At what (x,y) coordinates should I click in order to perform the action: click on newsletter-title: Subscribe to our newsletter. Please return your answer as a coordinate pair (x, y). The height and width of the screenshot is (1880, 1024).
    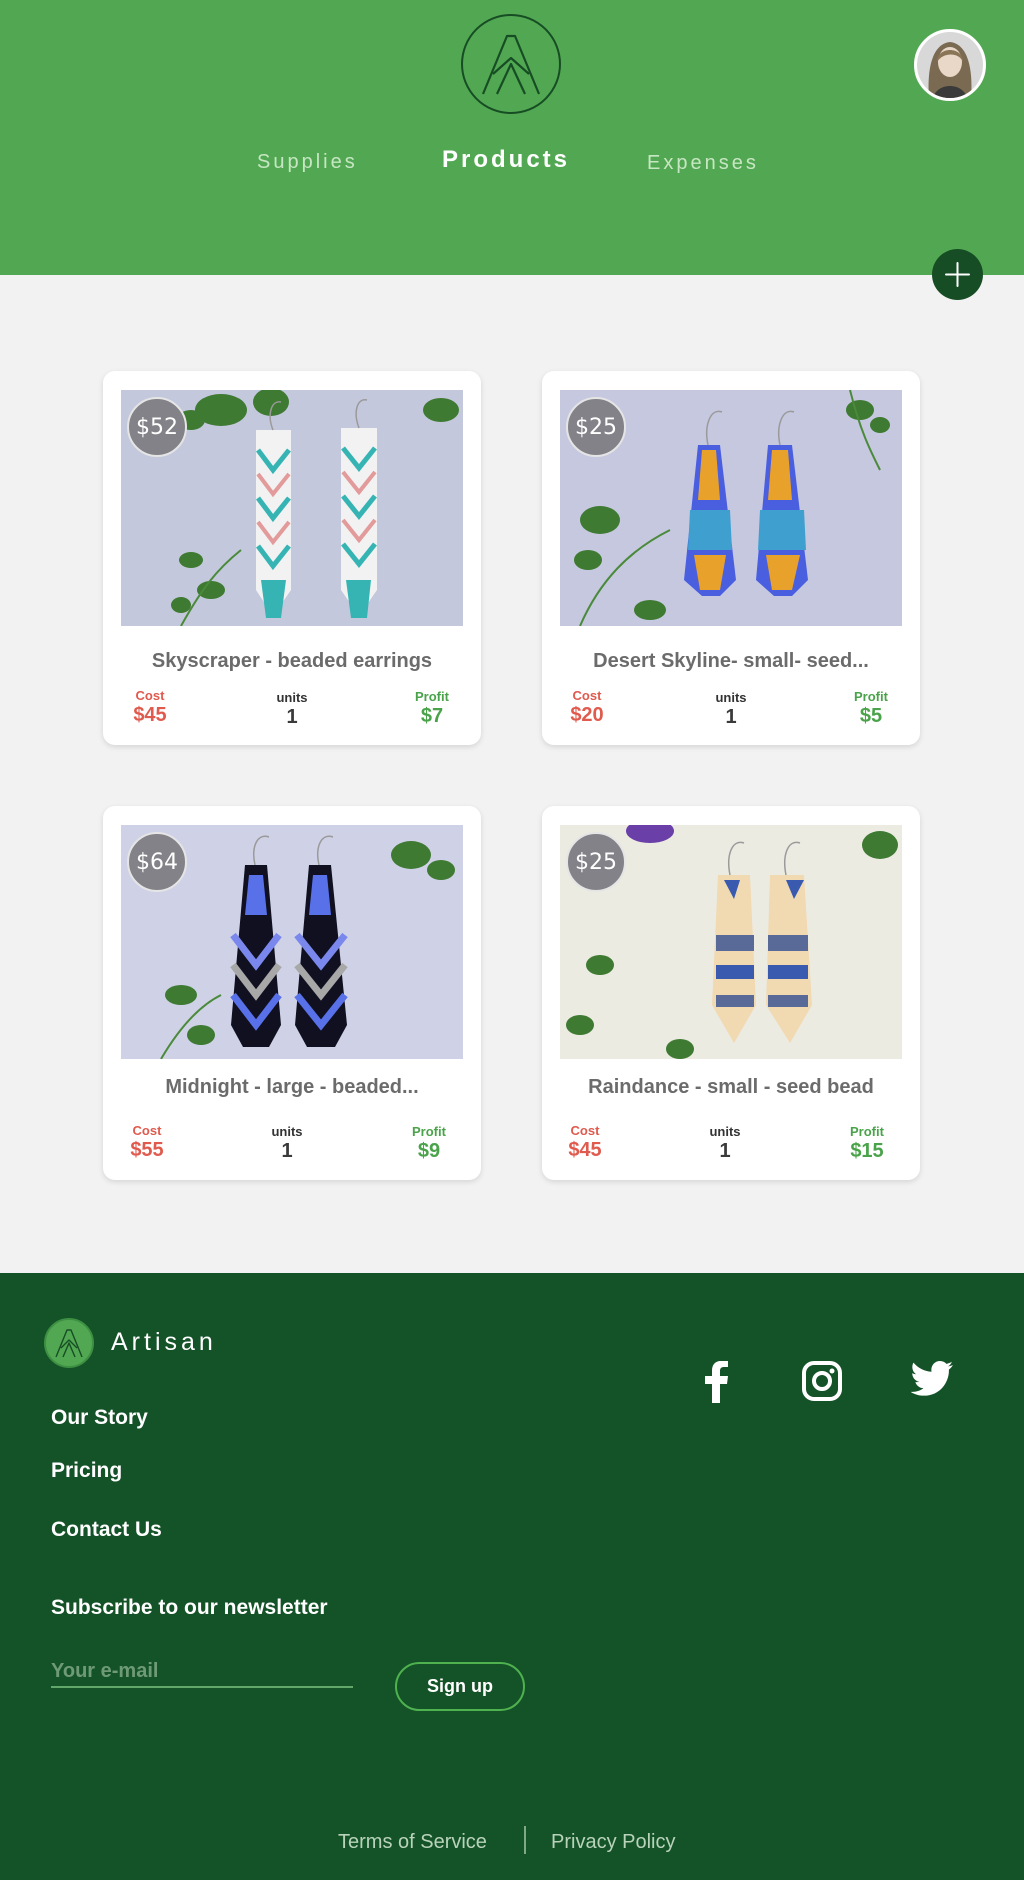
    Looking at the image, I should click on (189, 1607).